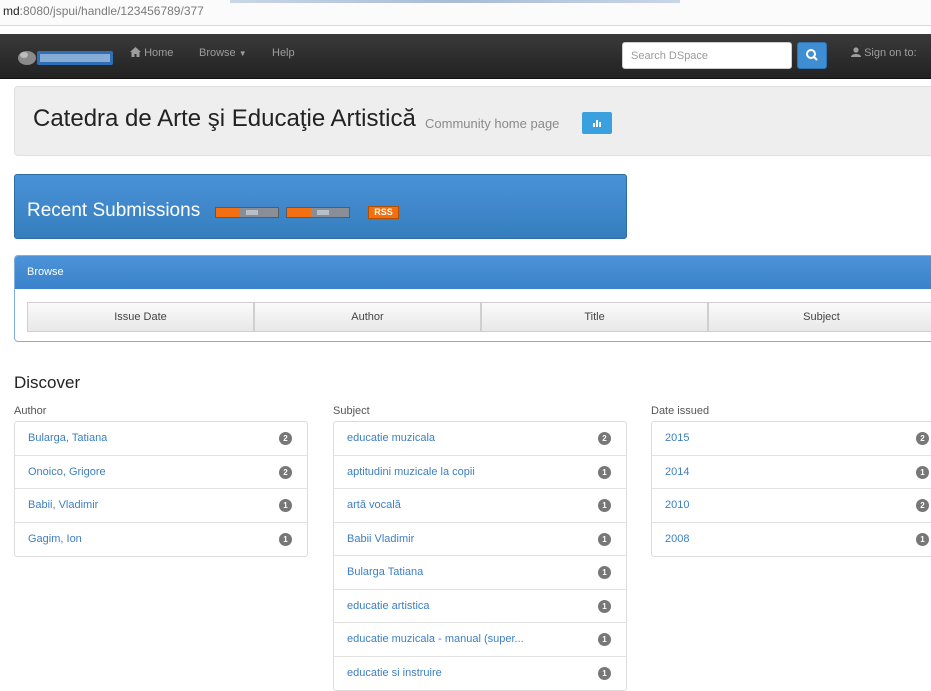 The width and height of the screenshot is (931, 691). I want to click on recent-submissions-title: Recent Submissions, so click(114, 210).